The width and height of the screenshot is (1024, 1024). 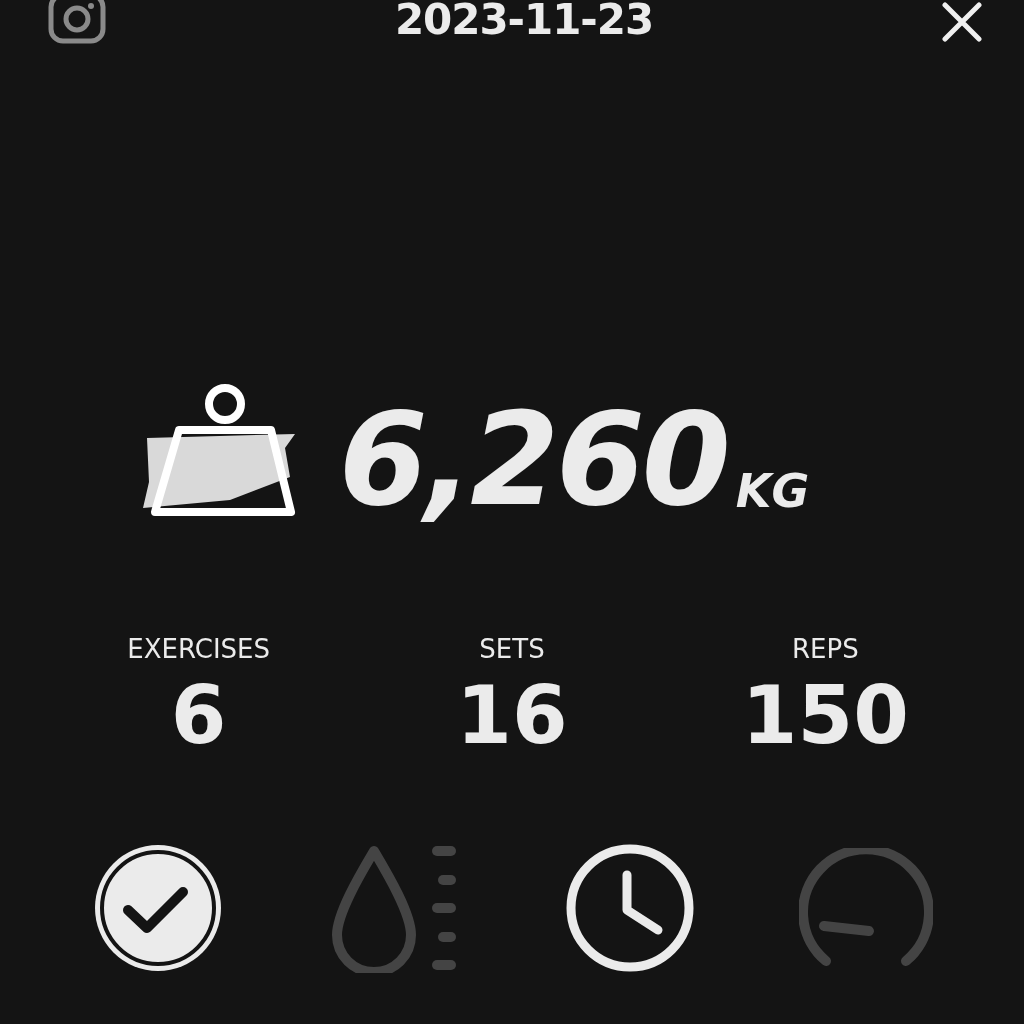 What do you see at coordinates (533, 460) in the screenshot?
I see `total-weight: 6,260` at bounding box center [533, 460].